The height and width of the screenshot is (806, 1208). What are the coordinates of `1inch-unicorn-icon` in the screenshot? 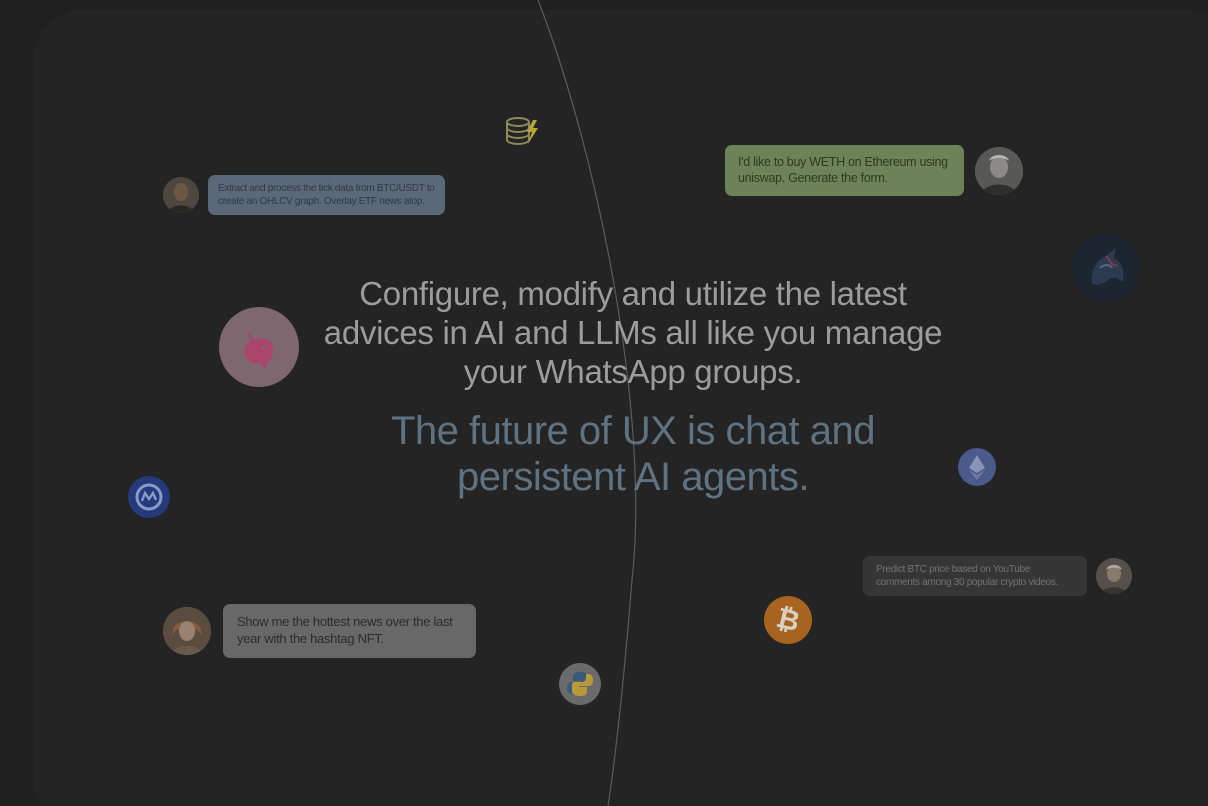 It's located at (1106, 268).